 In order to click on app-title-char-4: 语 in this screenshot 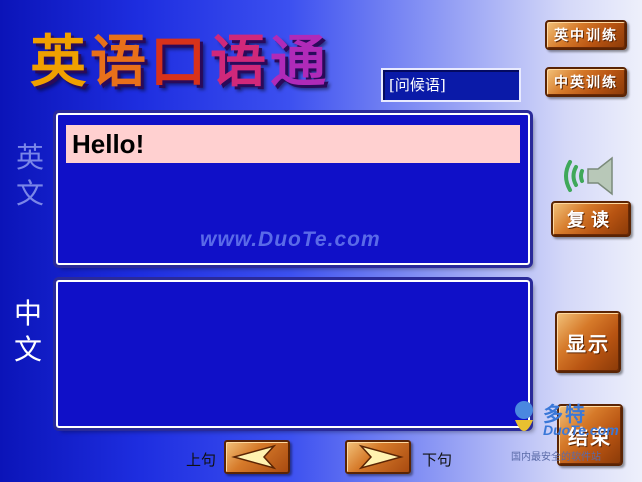, I will do `click(240, 62)`.